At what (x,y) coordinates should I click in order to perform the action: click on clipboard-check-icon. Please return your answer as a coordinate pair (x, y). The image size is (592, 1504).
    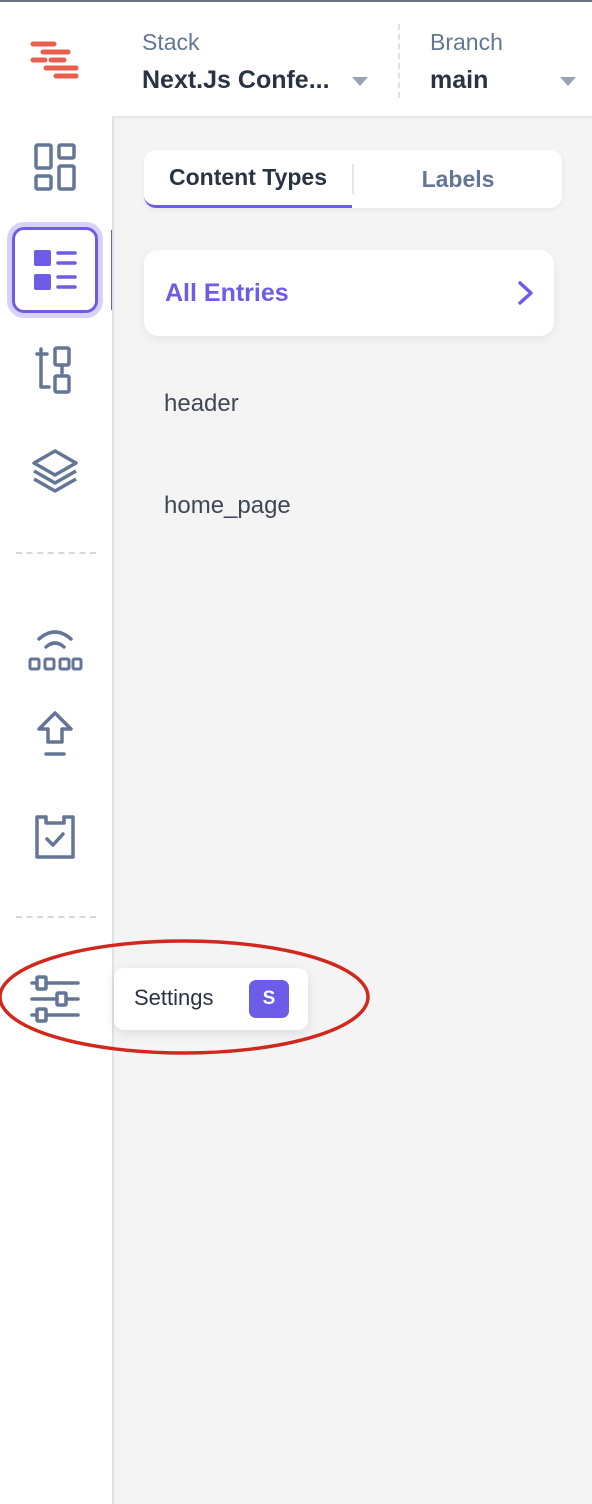
    Looking at the image, I should click on (55, 837).